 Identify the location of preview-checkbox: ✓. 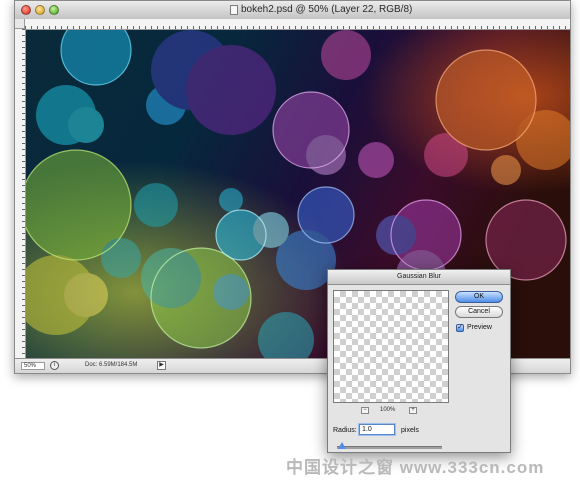
(460, 328).